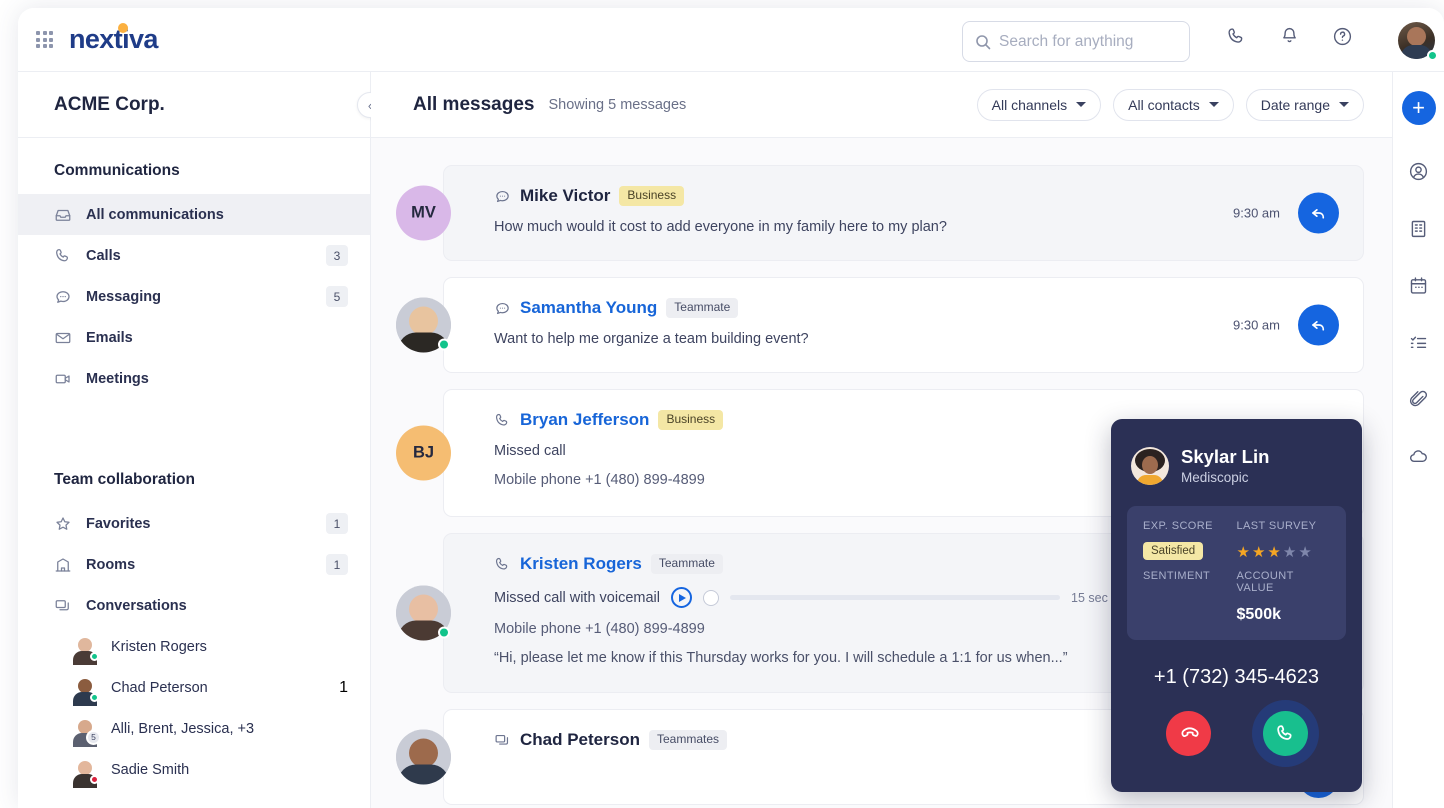  Describe the element at coordinates (337, 255) in the screenshot. I see `sidebar-item-badge: 3` at that location.